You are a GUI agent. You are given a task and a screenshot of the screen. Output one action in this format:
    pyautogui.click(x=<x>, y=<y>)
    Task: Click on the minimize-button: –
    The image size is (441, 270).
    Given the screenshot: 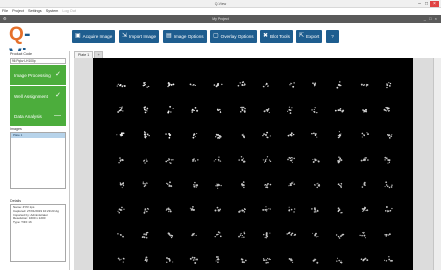 What is the action you would take?
    pyautogui.click(x=419, y=4)
    